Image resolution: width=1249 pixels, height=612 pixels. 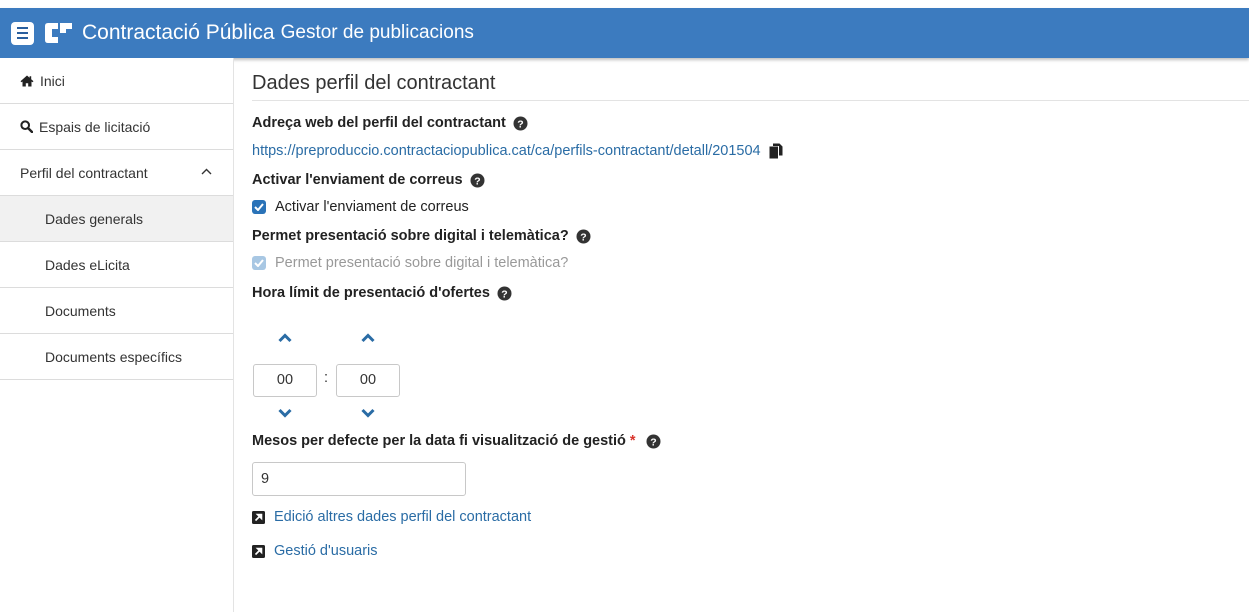 I want to click on email-checkbox-label: Activar l'enviament de correus, so click(x=372, y=207).